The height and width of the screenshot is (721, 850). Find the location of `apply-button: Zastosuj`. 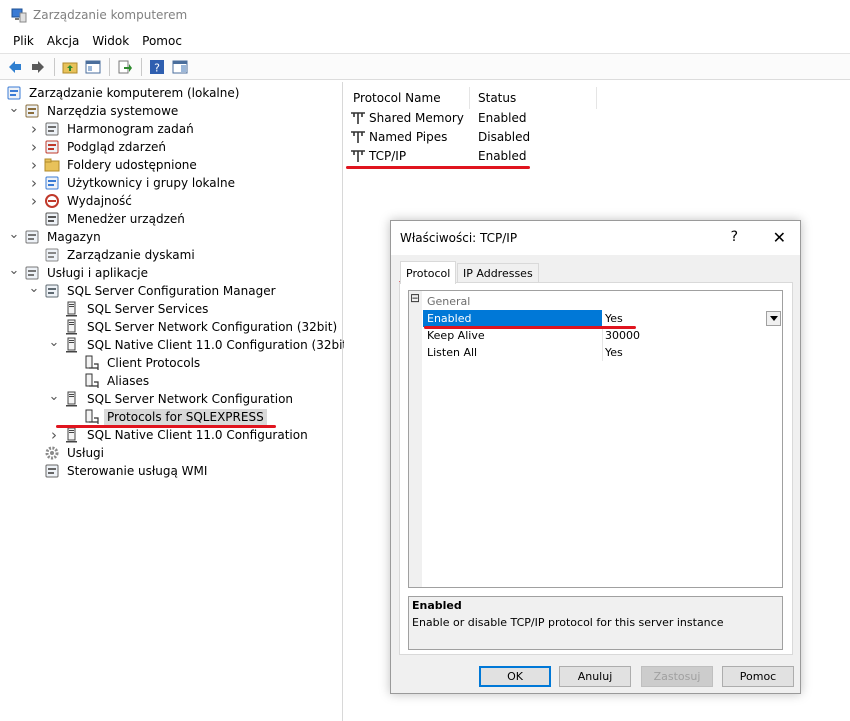

apply-button: Zastosuj is located at coordinates (677, 676).